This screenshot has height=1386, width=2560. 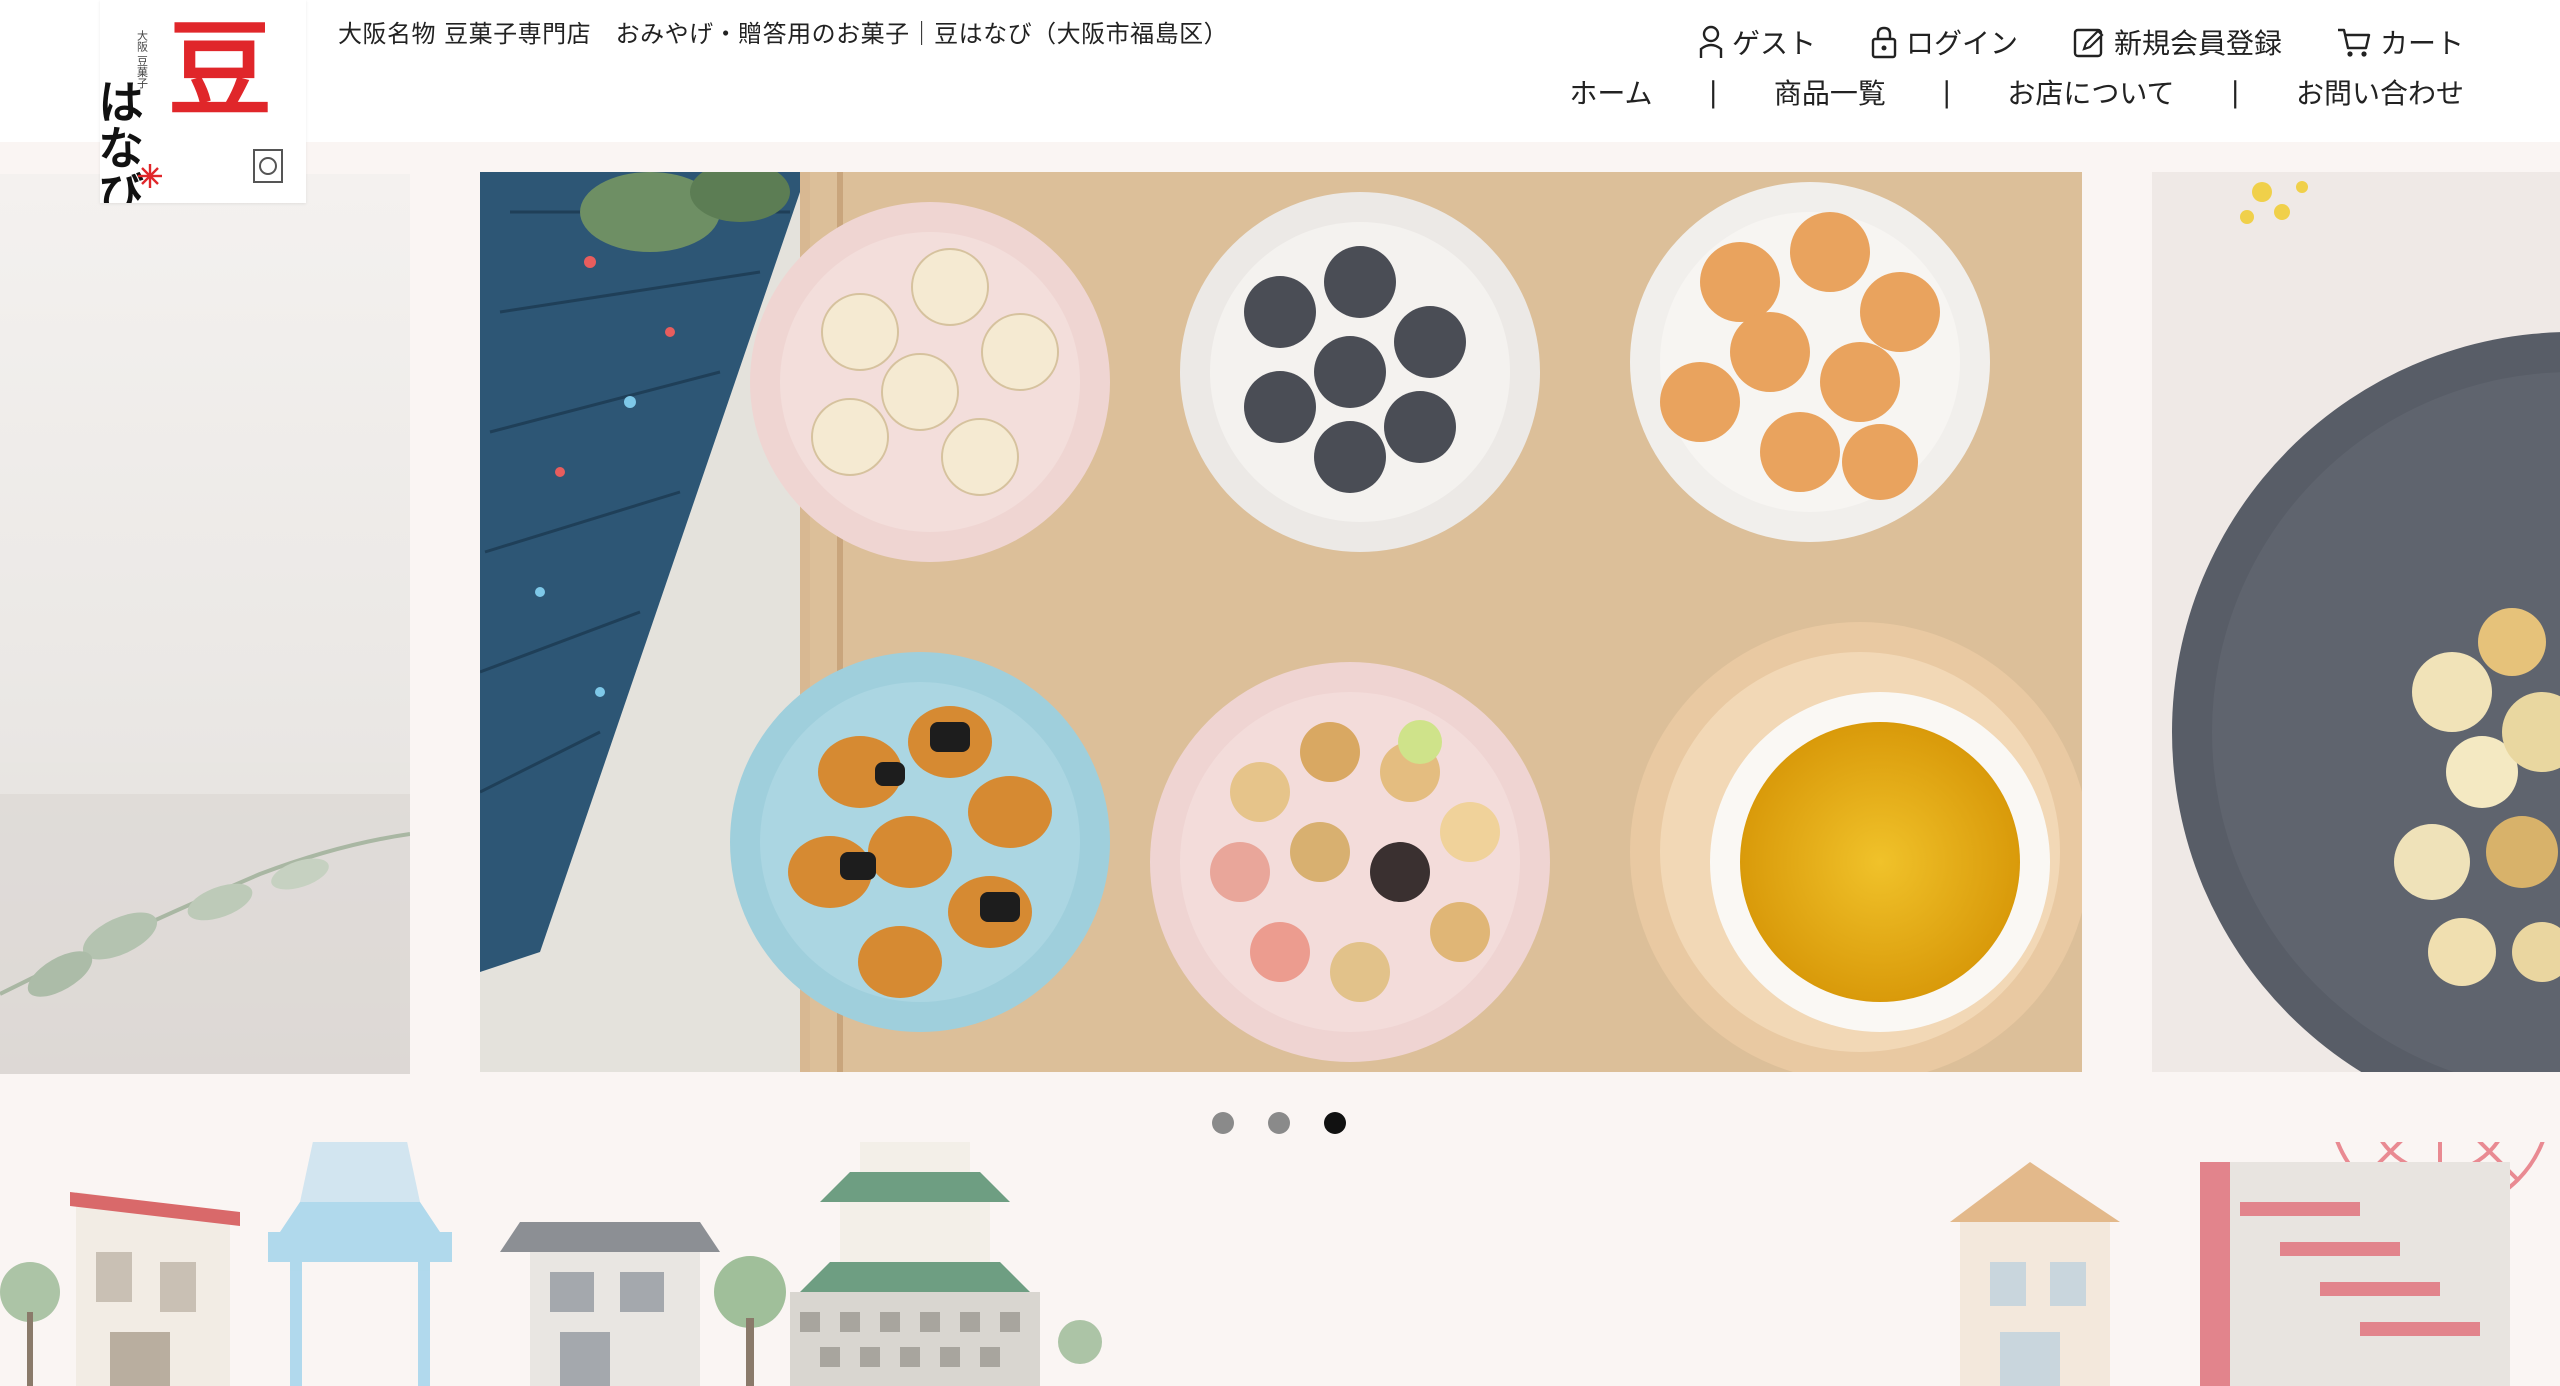 I want to click on guest-link: ゲスト, so click(x=1757, y=42).